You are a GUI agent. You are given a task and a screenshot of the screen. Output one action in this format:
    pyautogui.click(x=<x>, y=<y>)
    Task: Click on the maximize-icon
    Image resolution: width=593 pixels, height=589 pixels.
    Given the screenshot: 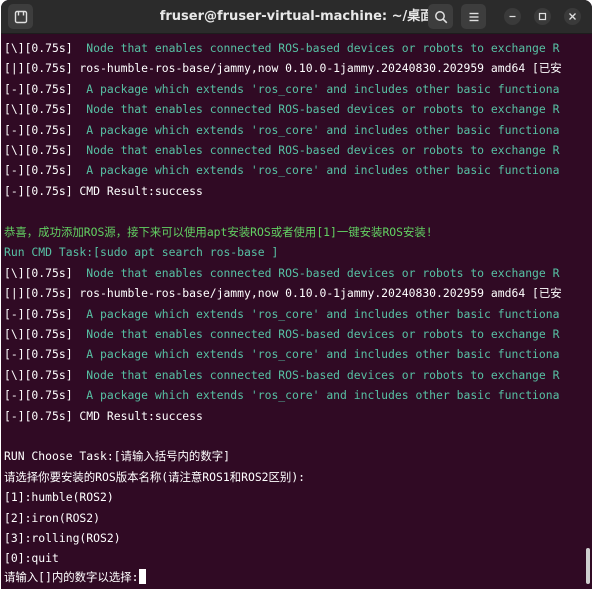 What is the action you would take?
    pyautogui.click(x=542, y=16)
    